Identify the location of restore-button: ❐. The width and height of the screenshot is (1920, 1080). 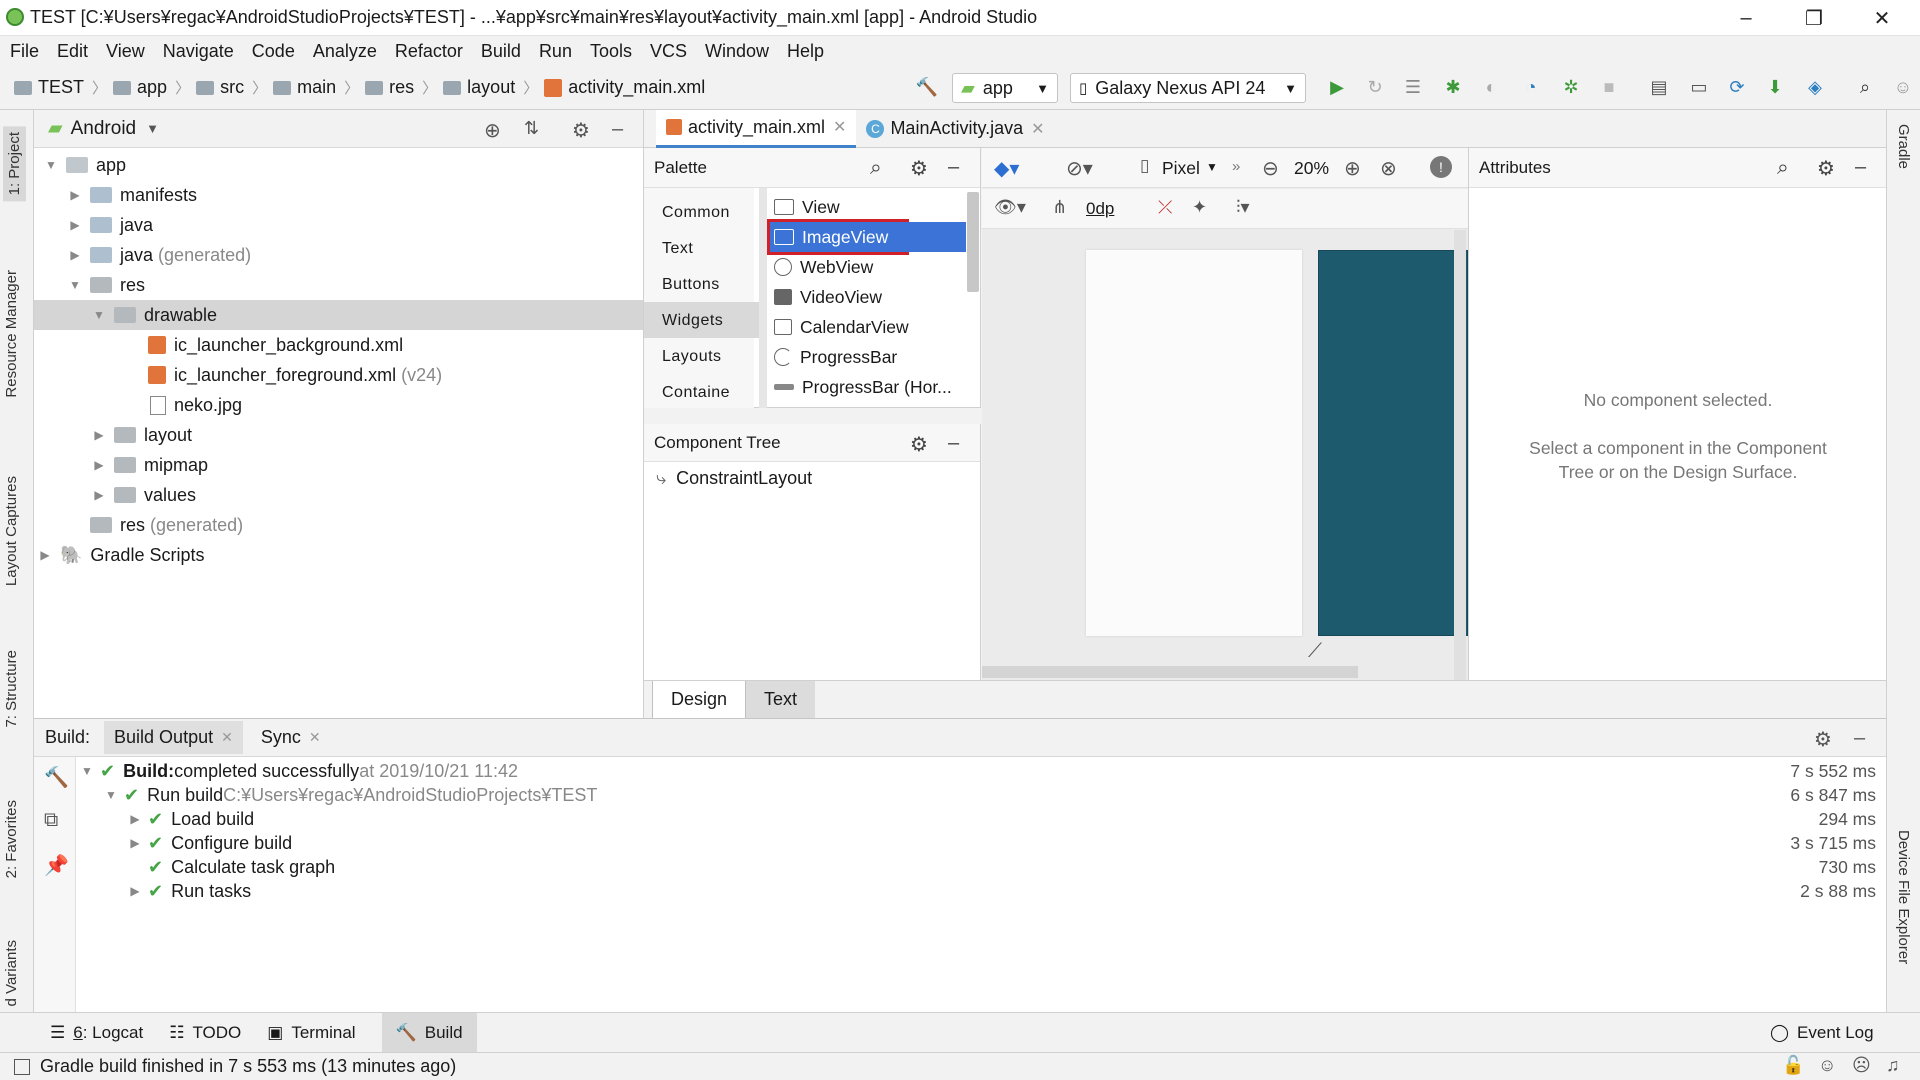
(1814, 18).